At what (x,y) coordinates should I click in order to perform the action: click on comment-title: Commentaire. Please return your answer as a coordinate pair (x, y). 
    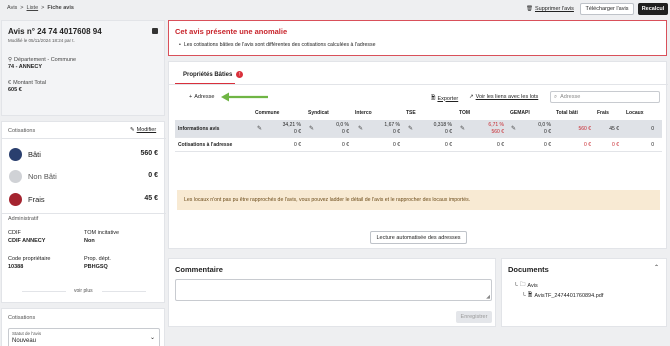
    Looking at the image, I should click on (199, 269).